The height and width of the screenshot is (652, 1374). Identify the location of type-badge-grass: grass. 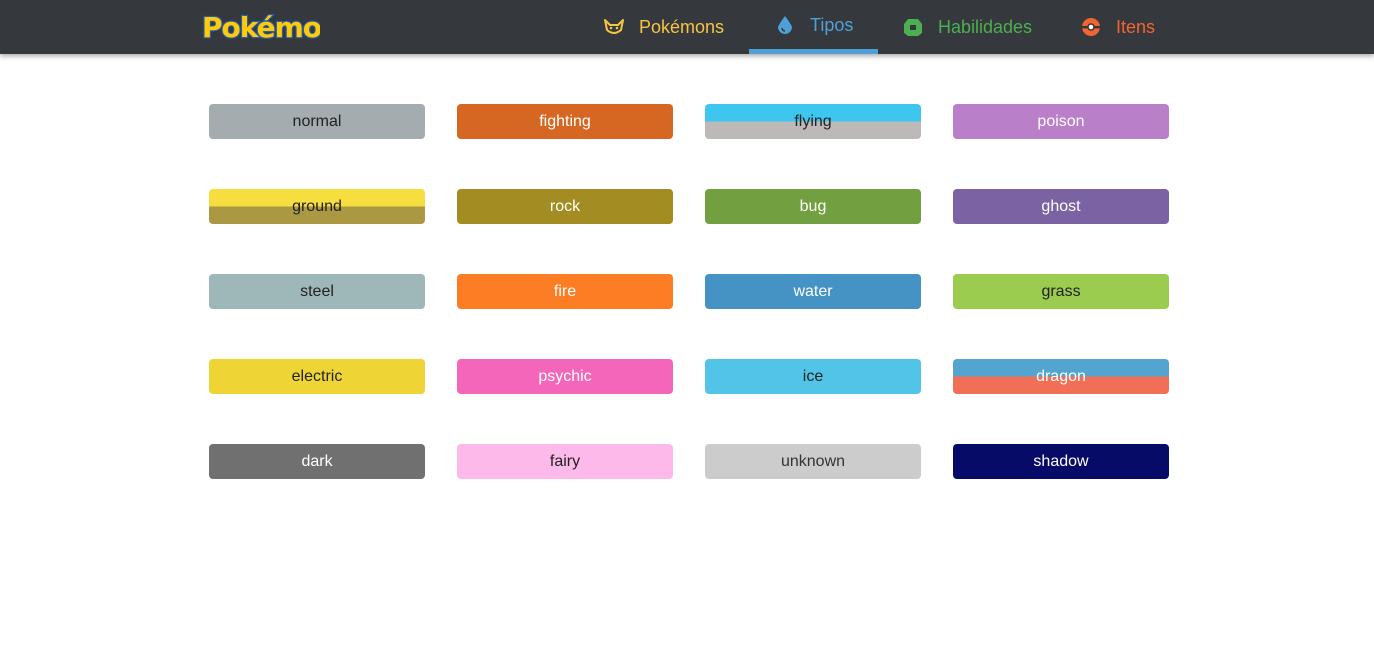
(1061, 291).